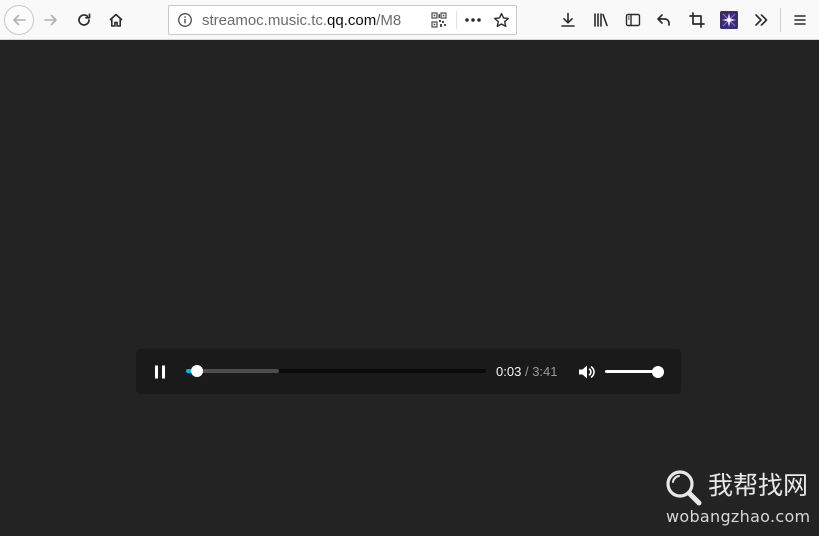 The image size is (819, 536). Describe the element at coordinates (265, 20) in the screenshot. I see `url-prefix: streamoc.music.tc.` at that location.